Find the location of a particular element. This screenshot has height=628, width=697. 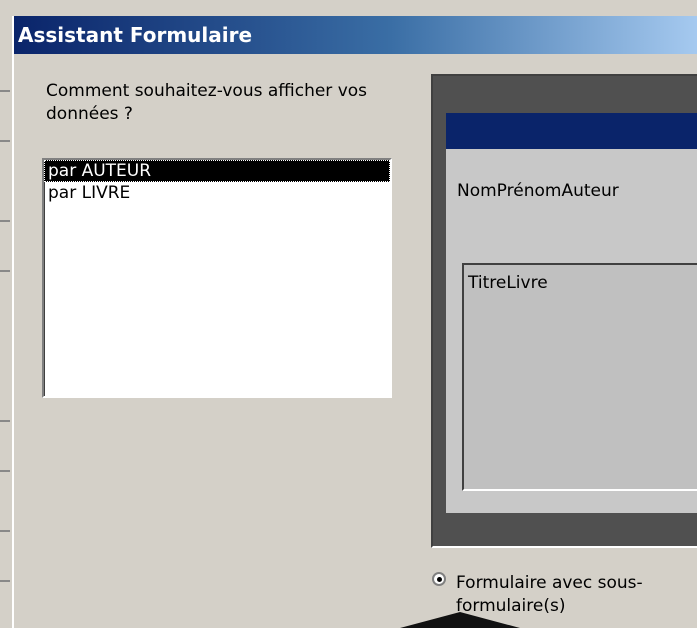

list-item-par-livre: par LIVRE is located at coordinates (217, 193).